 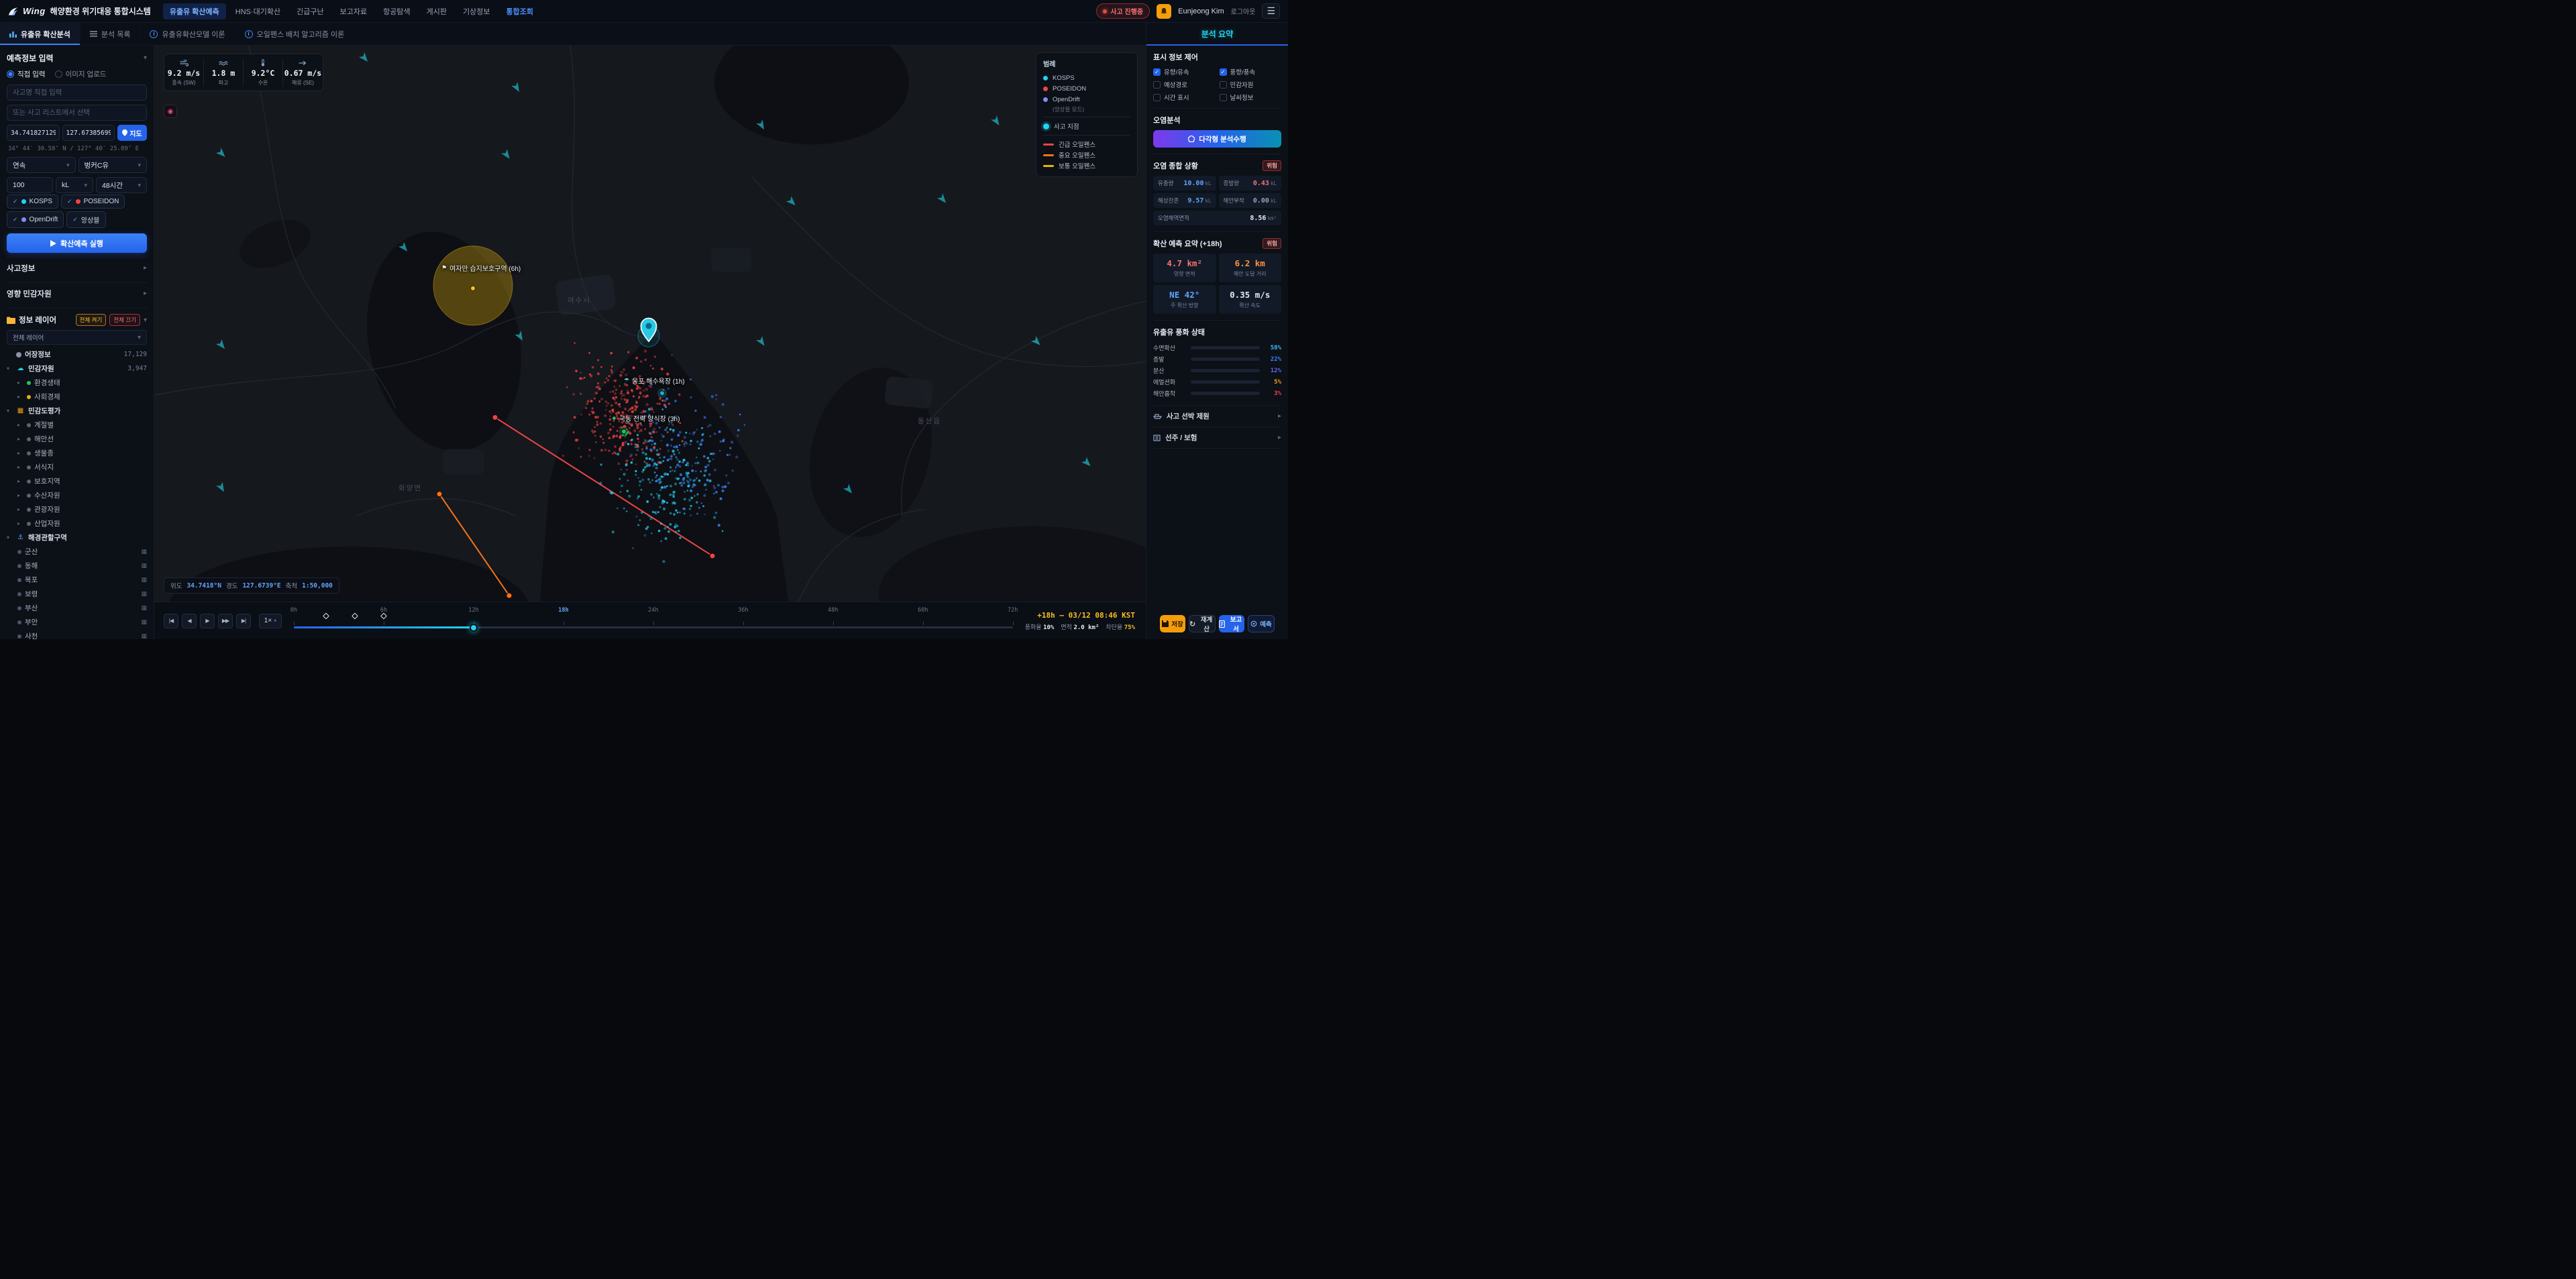 I want to click on notifications-button, so click(x=1164, y=11).